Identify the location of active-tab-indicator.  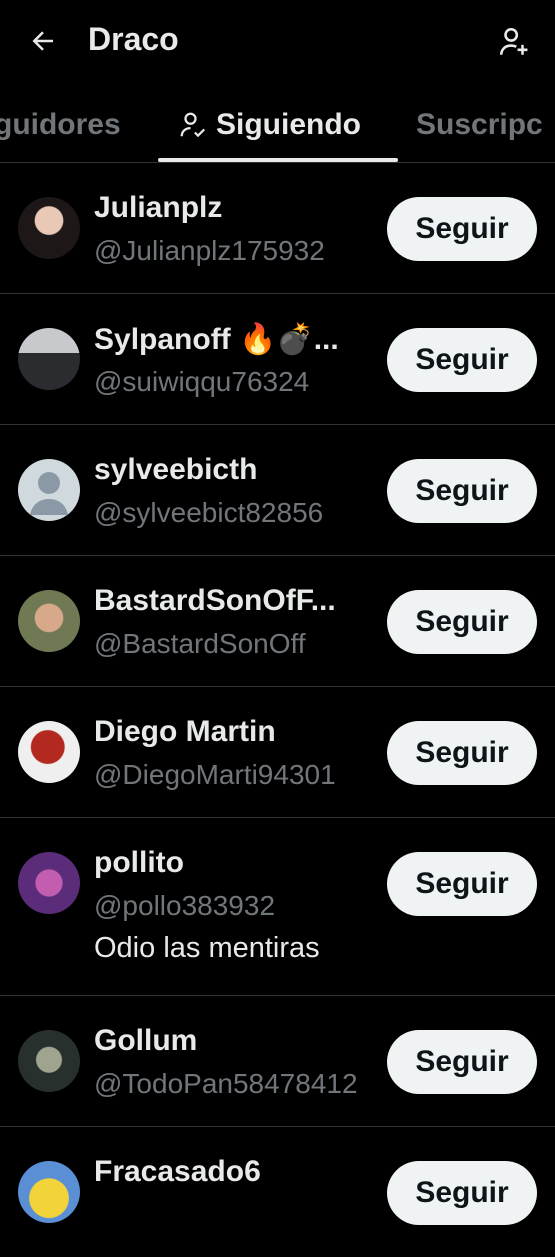
(278, 160).